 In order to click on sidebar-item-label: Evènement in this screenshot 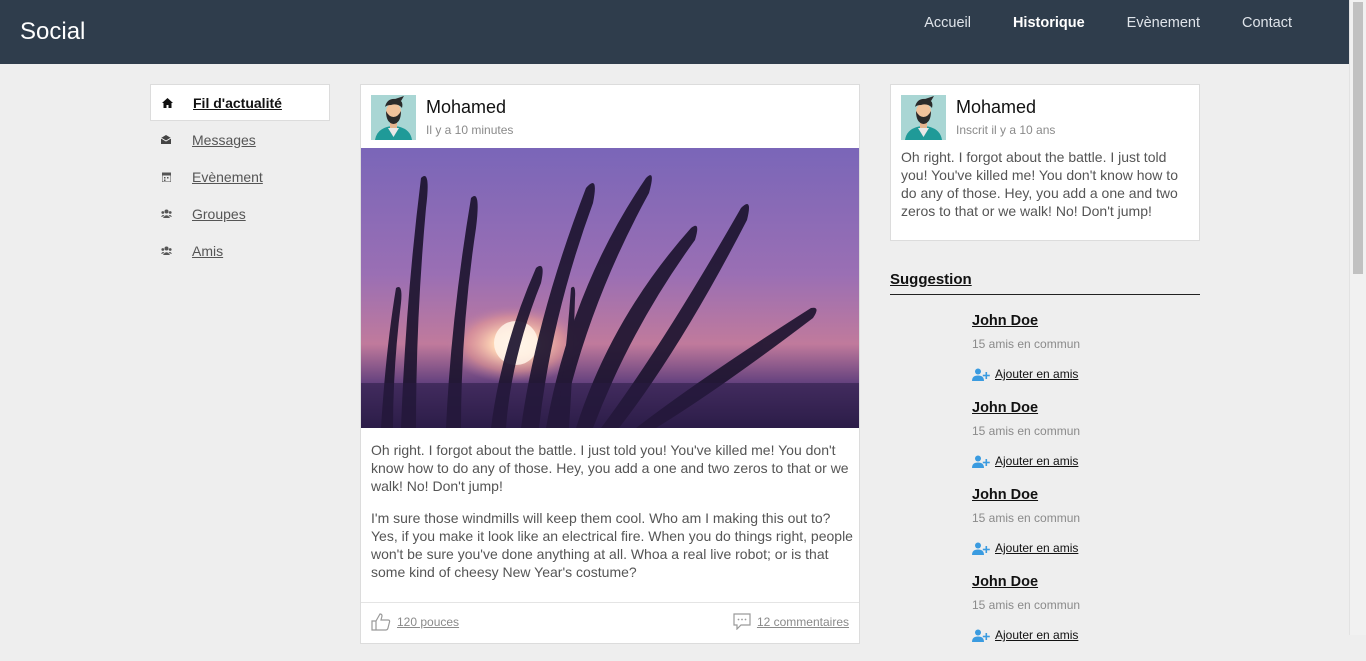, I will do `click(227, 176)`.